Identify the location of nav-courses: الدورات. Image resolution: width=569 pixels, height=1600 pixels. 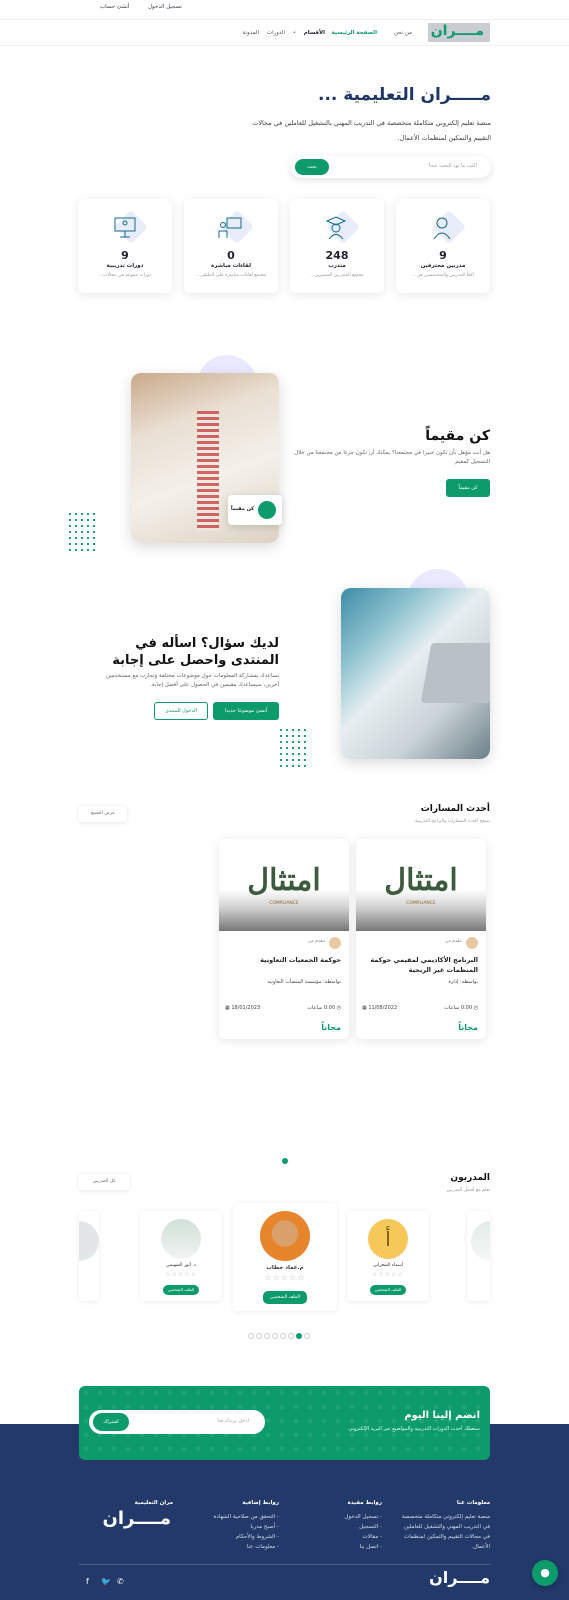
(276, 33).